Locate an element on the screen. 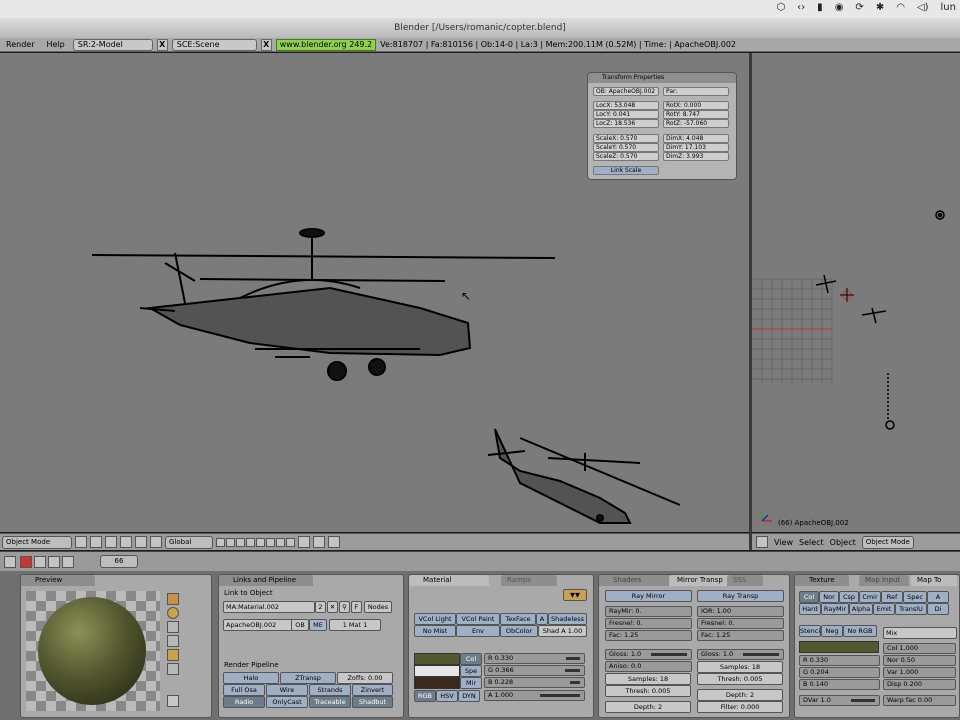 This screenshot has width=960, height=720. object-name-field: ApacheOBJ.002 is located at coordinates (258, 625).